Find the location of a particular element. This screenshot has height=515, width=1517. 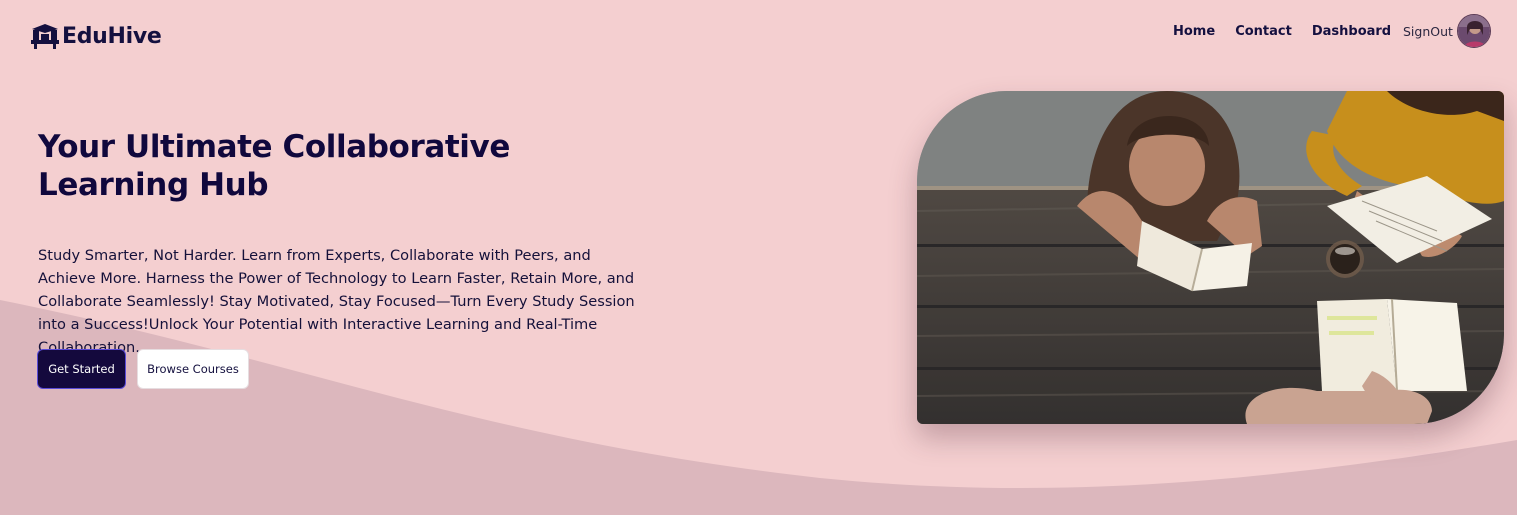

get-started-button: Get Started is located at coordinates (81, 369).